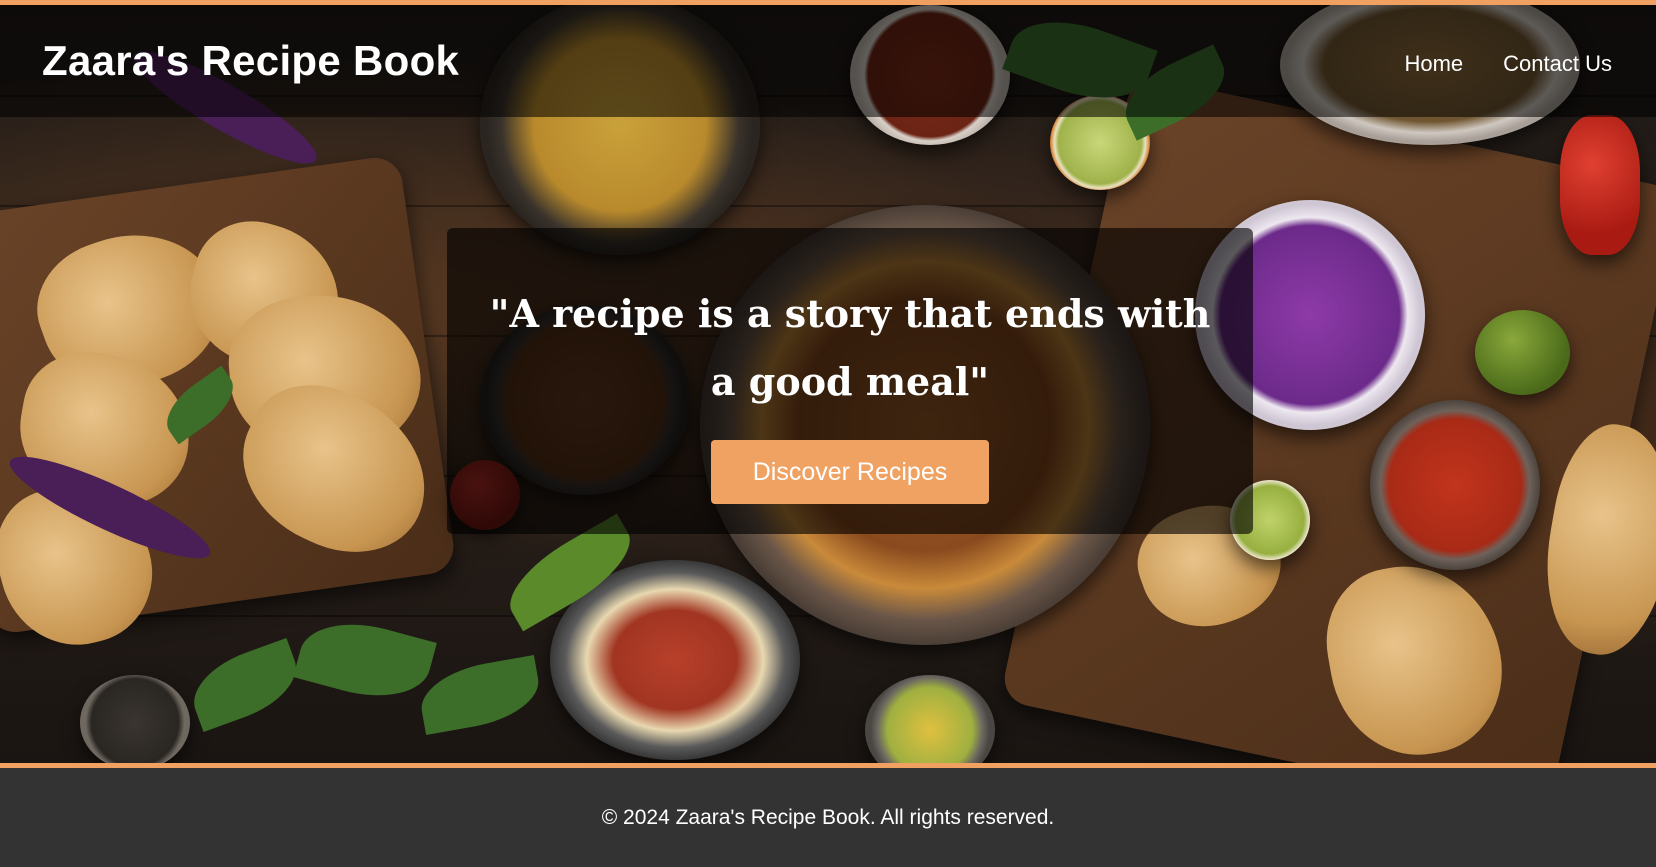 This screenshot has height=867, width=1656. I want to click on discover-recipes-button: Discover Recipes, so click(850, 472).